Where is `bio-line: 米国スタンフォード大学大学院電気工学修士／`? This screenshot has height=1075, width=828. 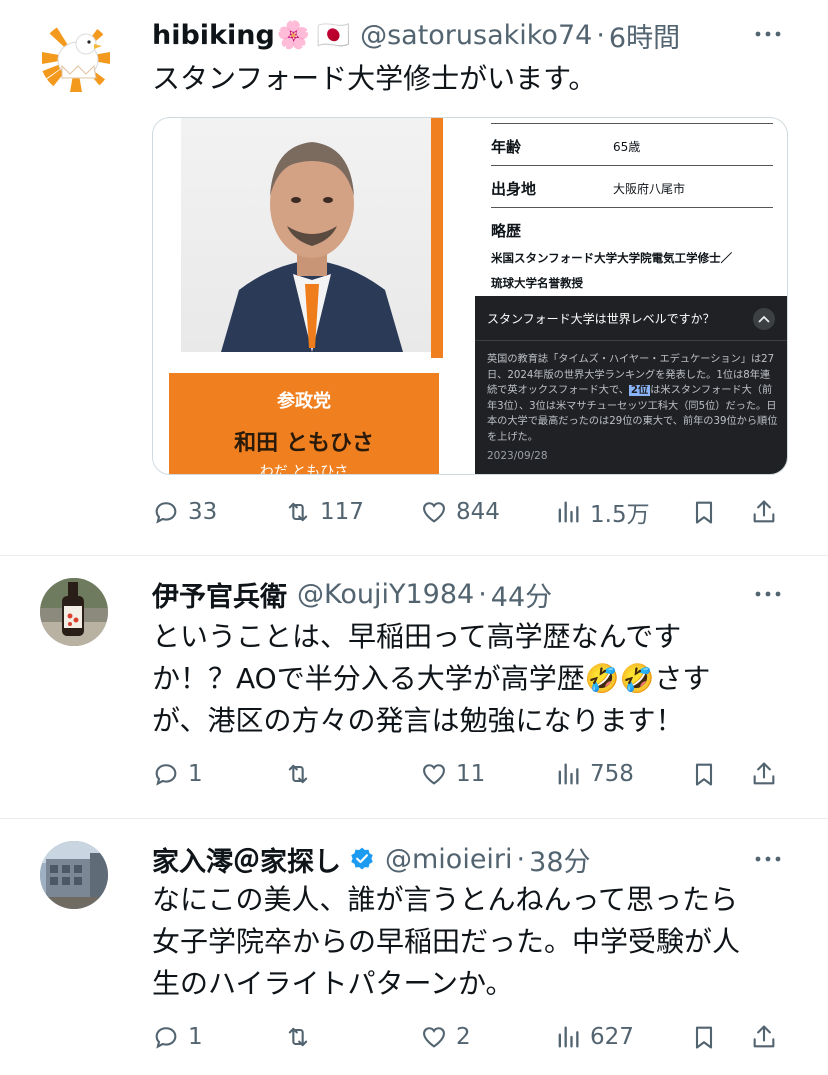 bio-line: 米国スタンフォード大学大学院電気工学修士／ is located at coordinates (612, 258).